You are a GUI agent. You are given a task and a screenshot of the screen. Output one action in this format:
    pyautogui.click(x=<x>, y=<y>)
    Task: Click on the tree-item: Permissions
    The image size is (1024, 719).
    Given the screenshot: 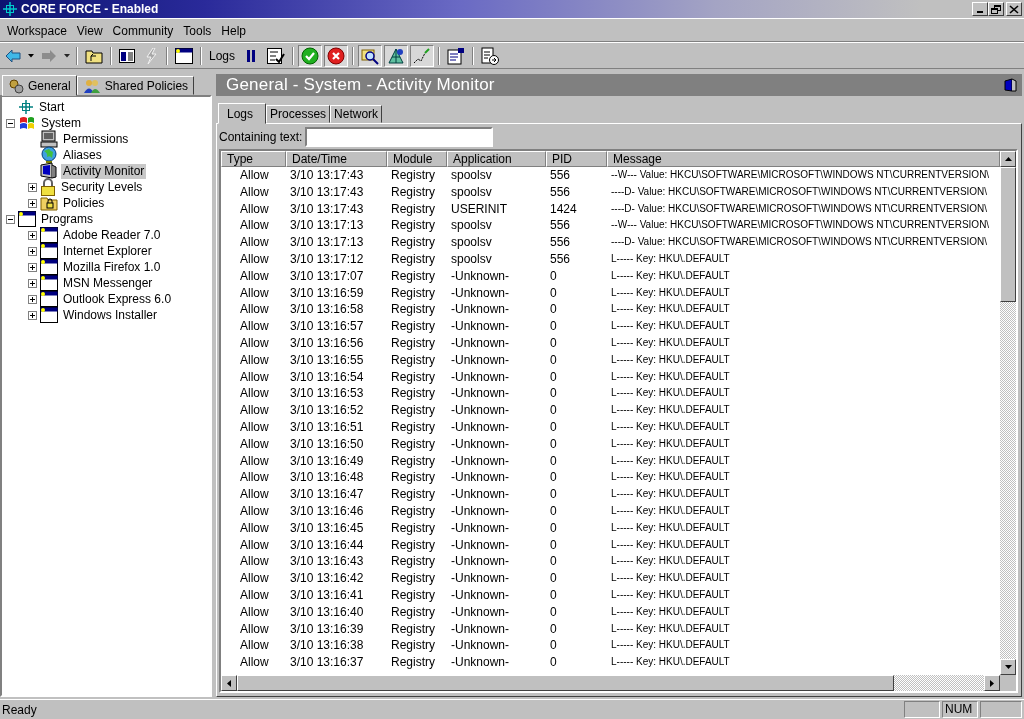 What is the action you would take?
    pyautogui.click(x=96, y=139)
    